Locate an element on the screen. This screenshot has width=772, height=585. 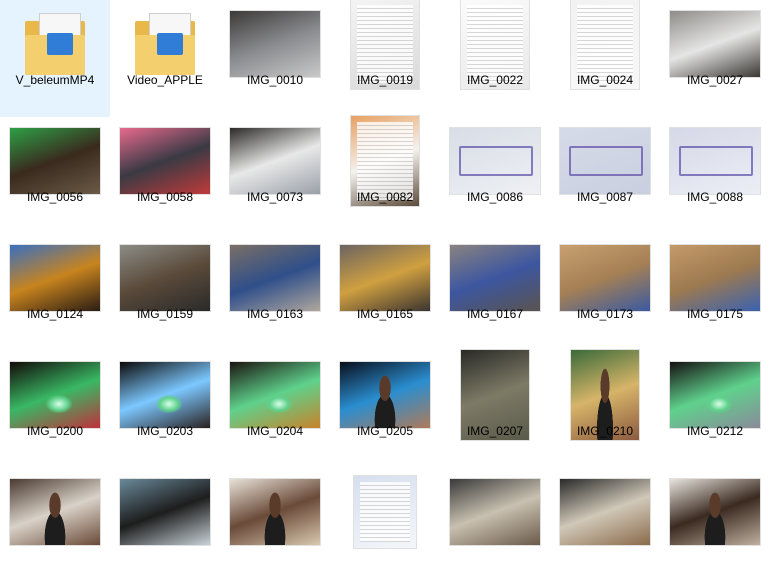
file-item: IMG_0159 is located at coordinates (165, 292).